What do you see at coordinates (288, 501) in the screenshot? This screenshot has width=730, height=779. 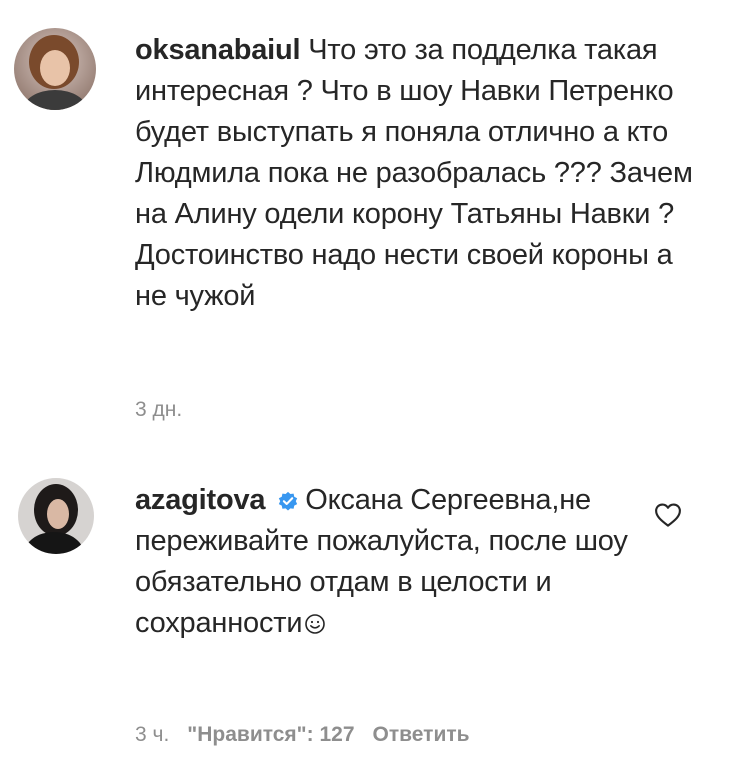 I see `verified-badge-icon` at bounding box center [288, 501].